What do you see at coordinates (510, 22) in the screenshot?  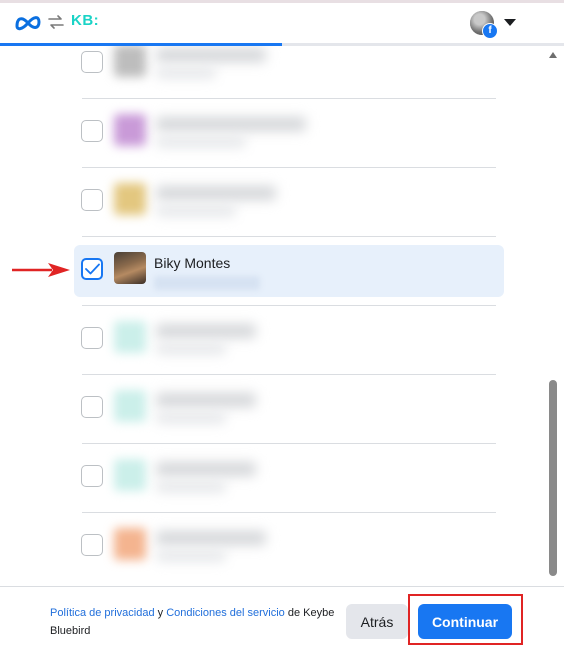 I see `chevron-down-icon` at bounding box center [510, 22].